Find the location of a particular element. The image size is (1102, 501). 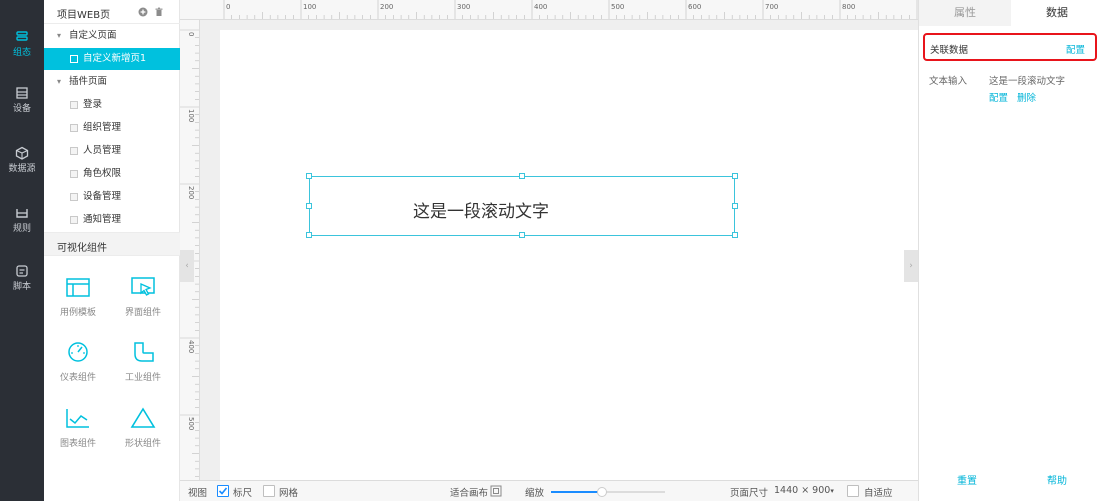

binding-config-link: 配置 is located at coordinates (998, 97).